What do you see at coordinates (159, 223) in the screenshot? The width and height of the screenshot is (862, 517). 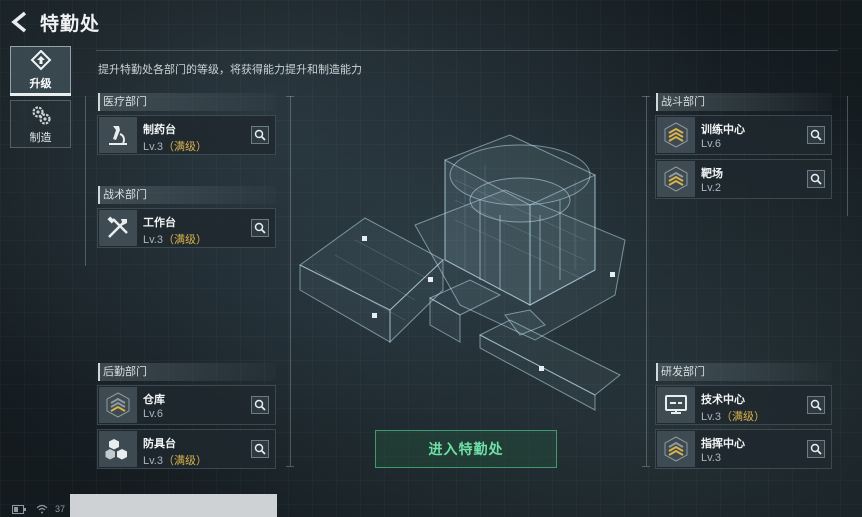 I see `facility-name: 工作台` at bounding box center [159, 223].